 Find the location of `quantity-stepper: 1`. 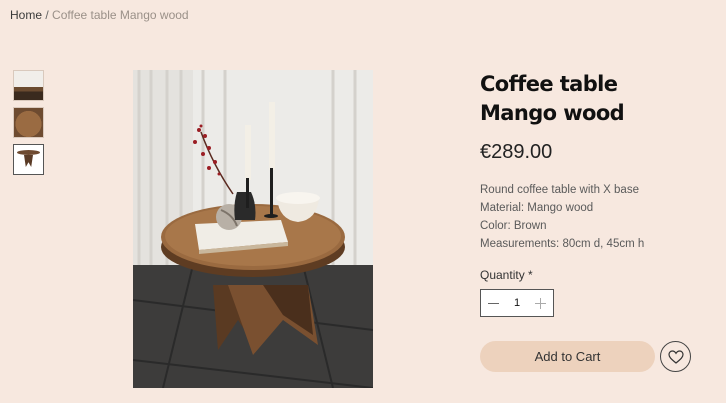

quantity-stepper: 1 is located at coordinates (517, 303).